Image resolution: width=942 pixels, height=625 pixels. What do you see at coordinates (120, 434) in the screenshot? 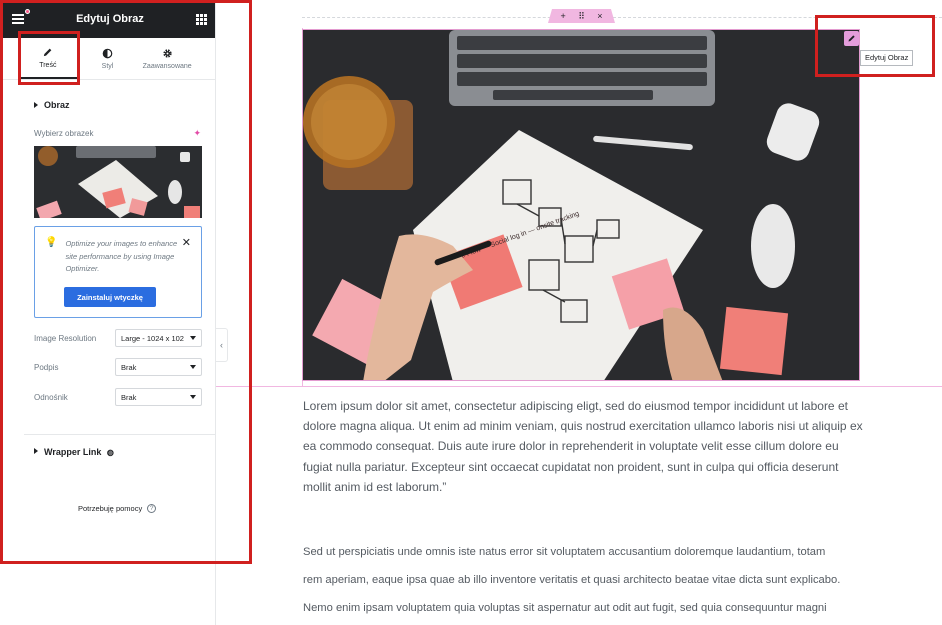
I see `section-divider` at bounding box center [120, 434].